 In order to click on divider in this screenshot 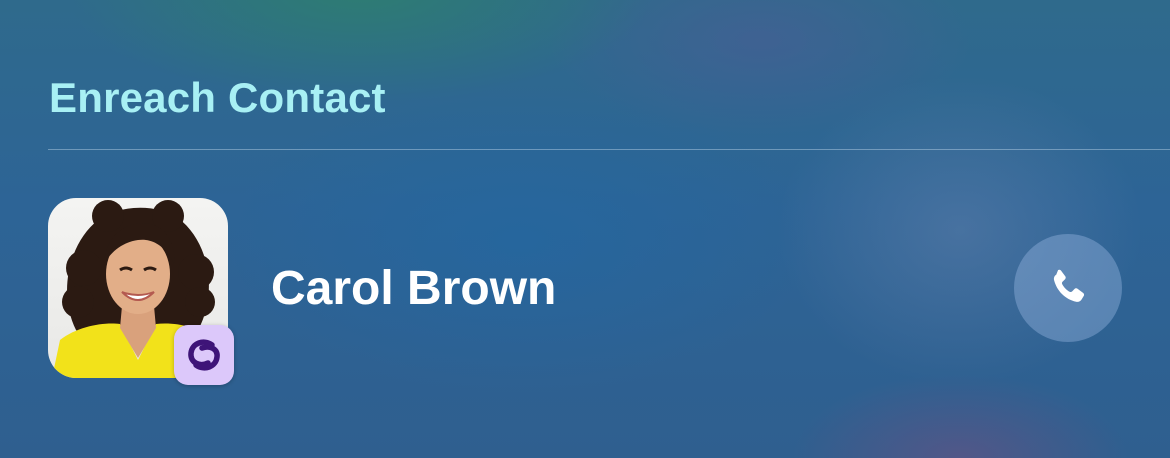, I will do `click(609, 149)`.